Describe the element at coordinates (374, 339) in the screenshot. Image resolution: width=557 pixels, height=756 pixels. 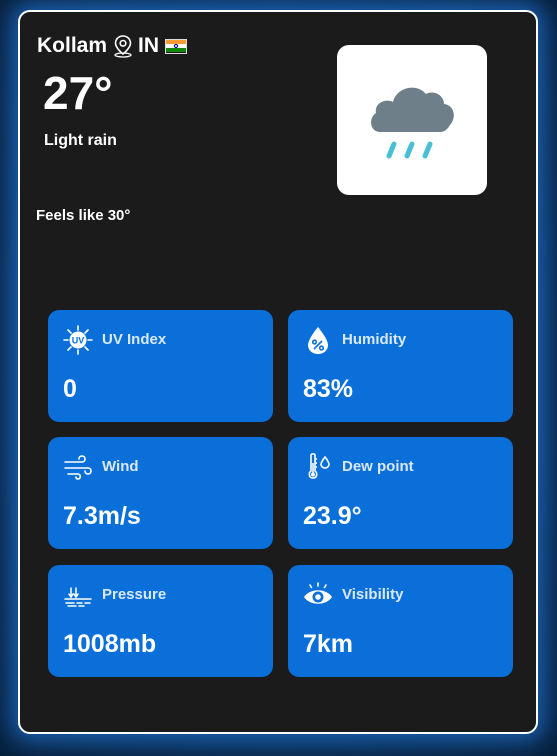
I see `humidity-label: Humidity` at that location.